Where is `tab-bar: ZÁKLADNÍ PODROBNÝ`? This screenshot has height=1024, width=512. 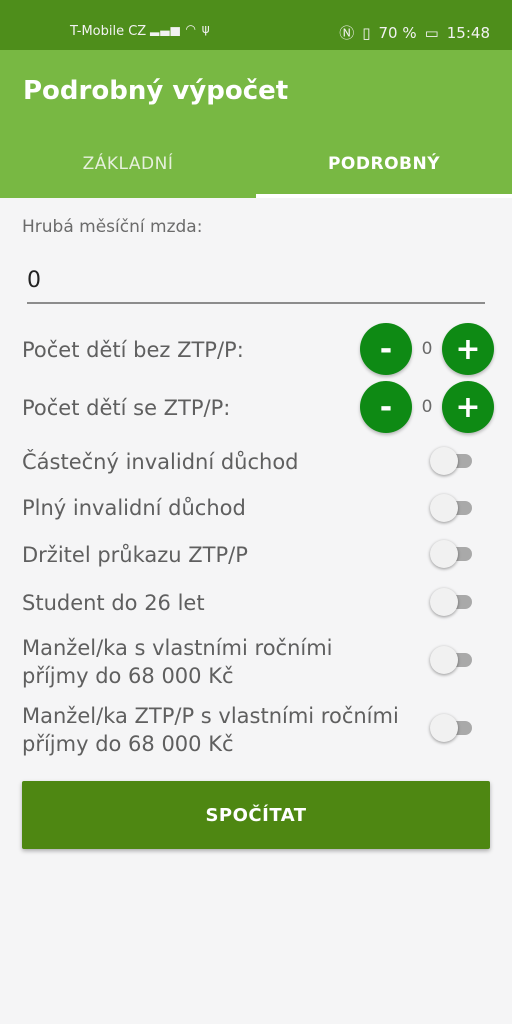
tab-bar: ZÁKLADNÍ PODROBNÝ is located at coordinates (256, 171).